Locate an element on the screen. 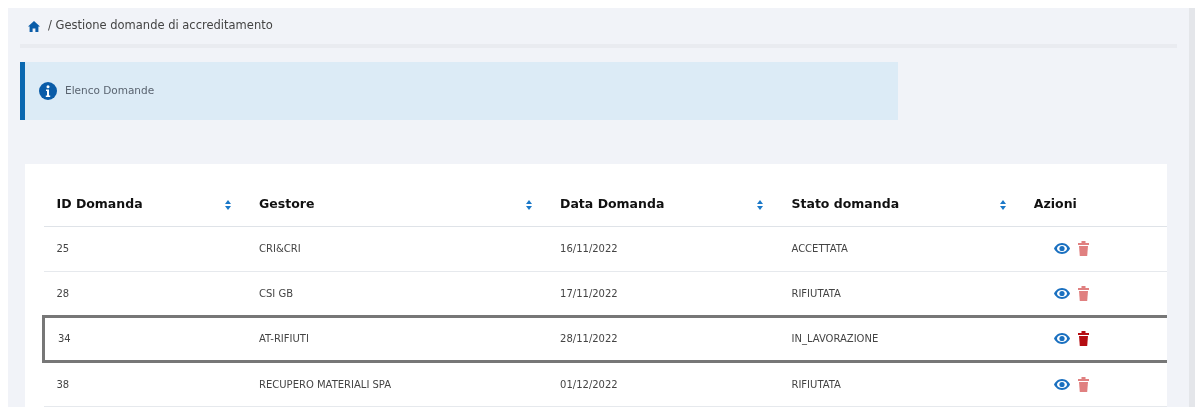 This screenshot has height=407, width=1197. table-cell: 28 is located at coordinates (63, 293).